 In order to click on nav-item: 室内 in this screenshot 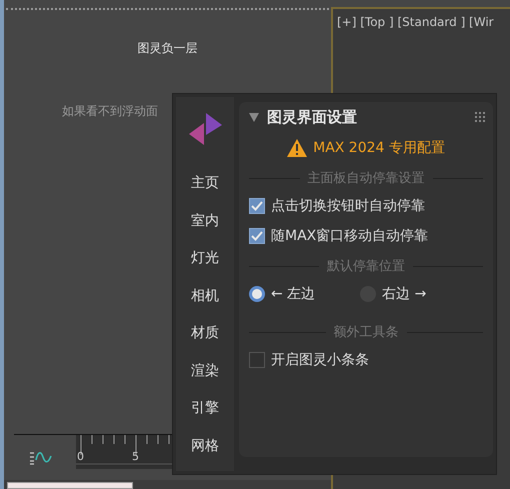, I will do `click(205, 221)`.